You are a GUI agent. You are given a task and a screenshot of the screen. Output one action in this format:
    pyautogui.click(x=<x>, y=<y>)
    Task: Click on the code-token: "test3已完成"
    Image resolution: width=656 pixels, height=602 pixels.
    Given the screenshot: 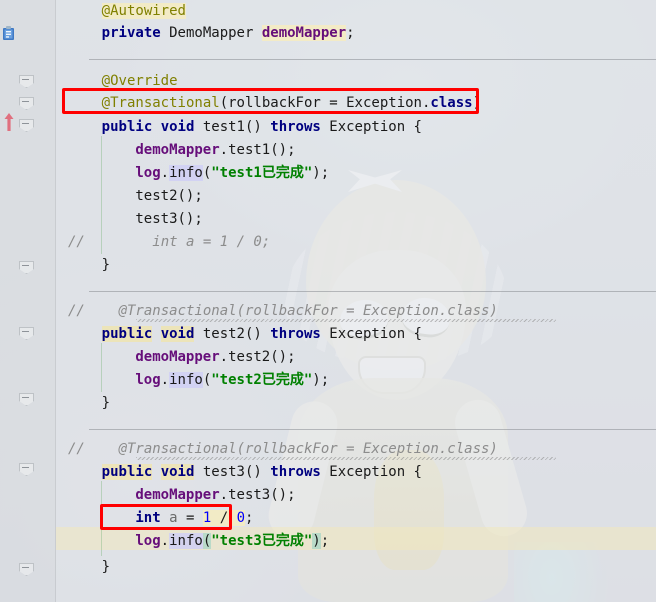 What is the action you would take?
    pyautogui.click(x=262, y=541)
    